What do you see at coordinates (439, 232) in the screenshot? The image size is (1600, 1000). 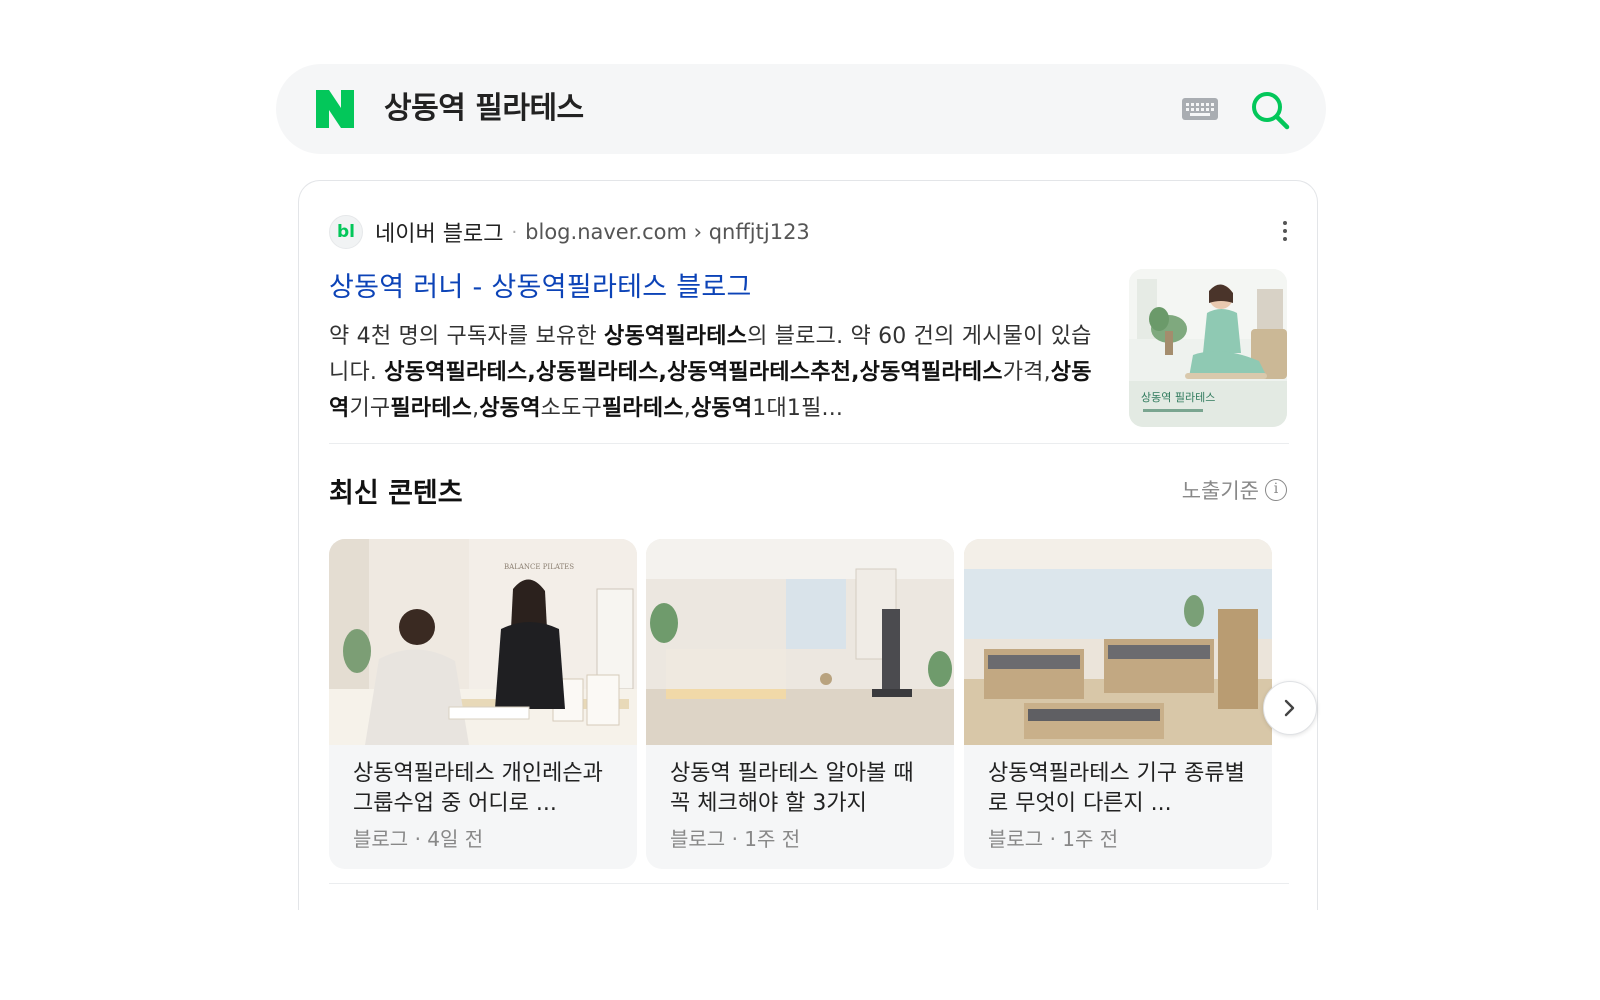 I see `source-name: 네이버 블로그` at bounding box center [439, 232].